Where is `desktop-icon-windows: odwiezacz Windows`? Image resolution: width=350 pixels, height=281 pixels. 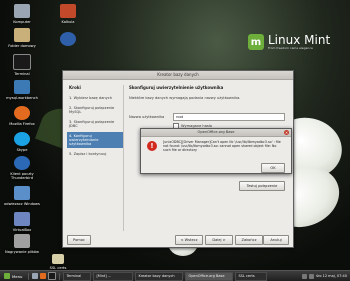 desktop-icon-windows: odwiezacz Windows is located at coordinates (22, 196).